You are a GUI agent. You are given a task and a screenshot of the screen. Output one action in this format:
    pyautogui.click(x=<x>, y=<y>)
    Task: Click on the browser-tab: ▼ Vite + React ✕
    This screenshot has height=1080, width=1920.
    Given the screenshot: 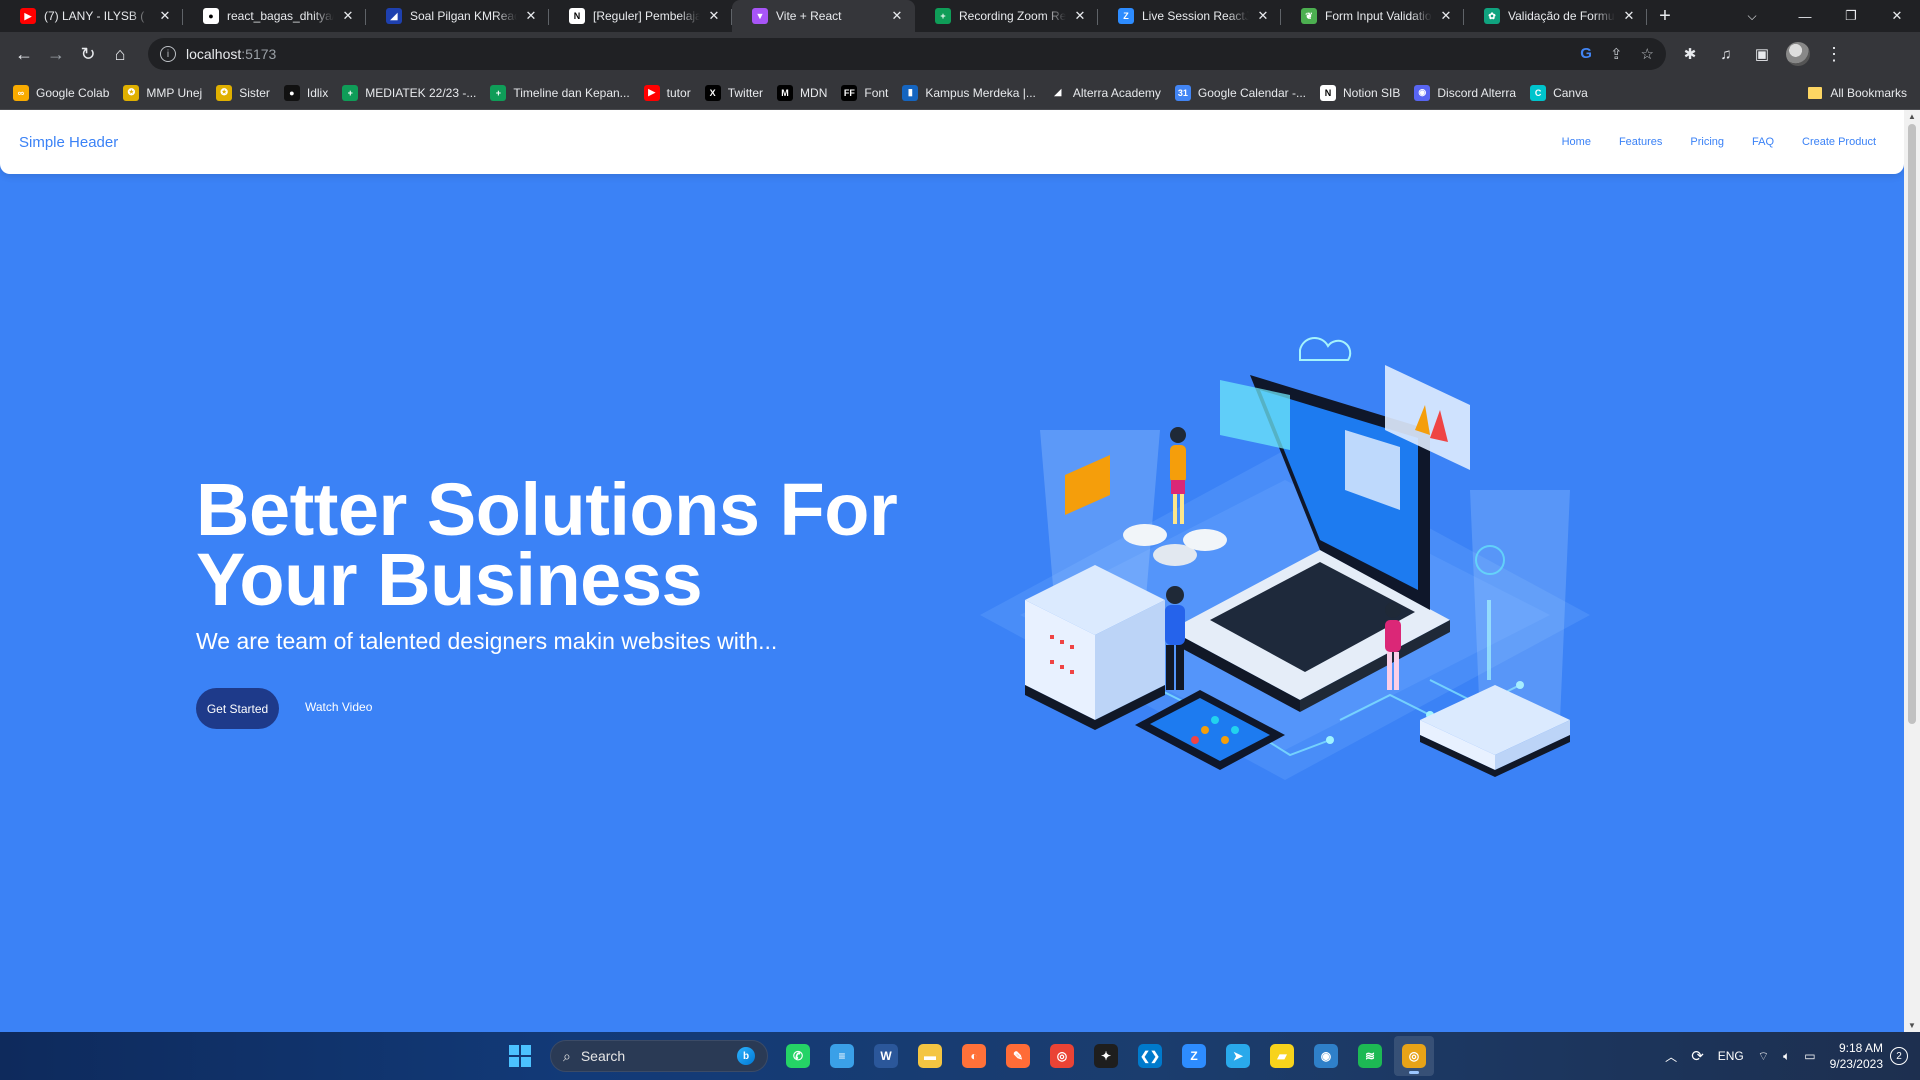 What is the action you would take?
    pyautogui.click(x=823, y=16)
    